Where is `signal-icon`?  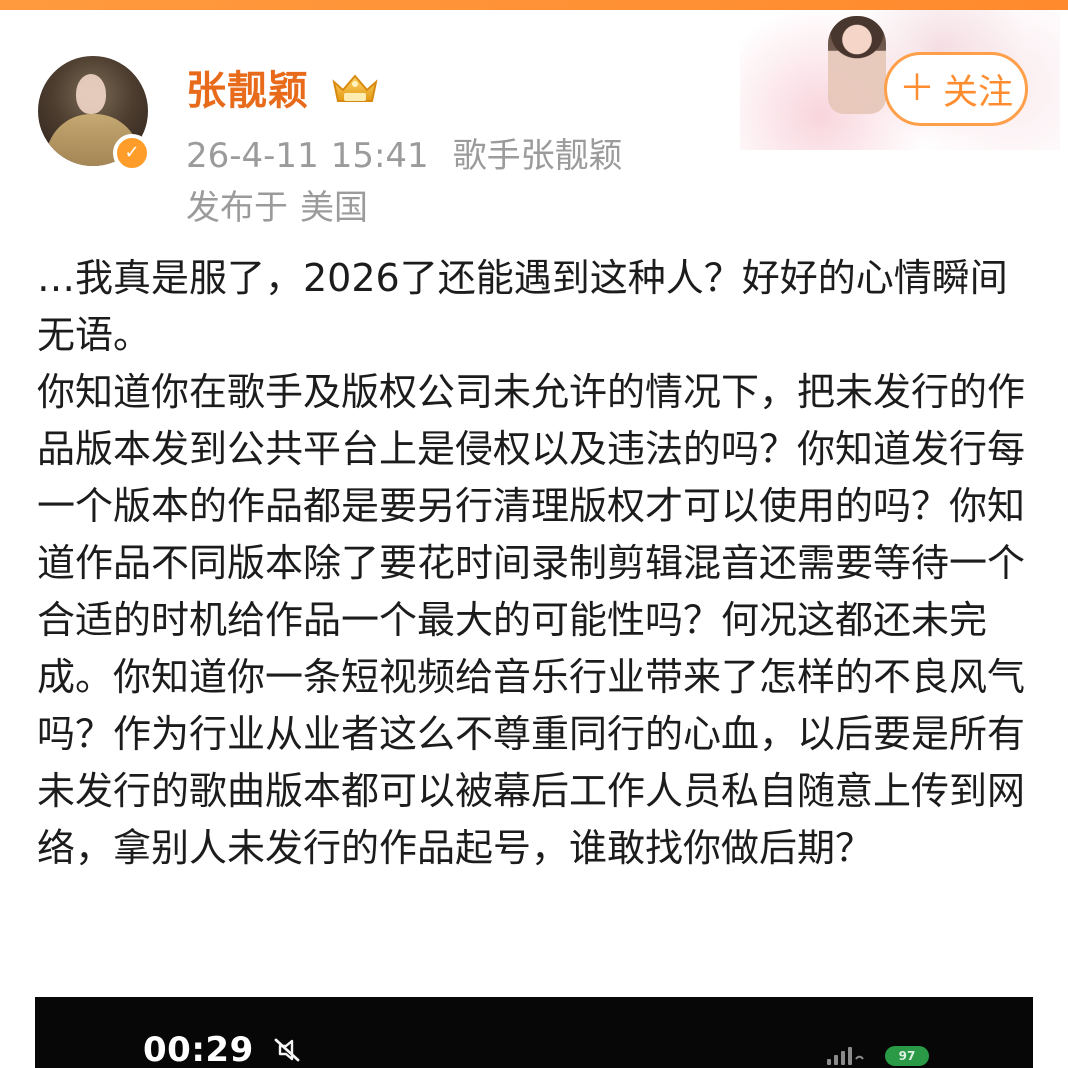 signal-icon is located at coordinates (845, 1056).